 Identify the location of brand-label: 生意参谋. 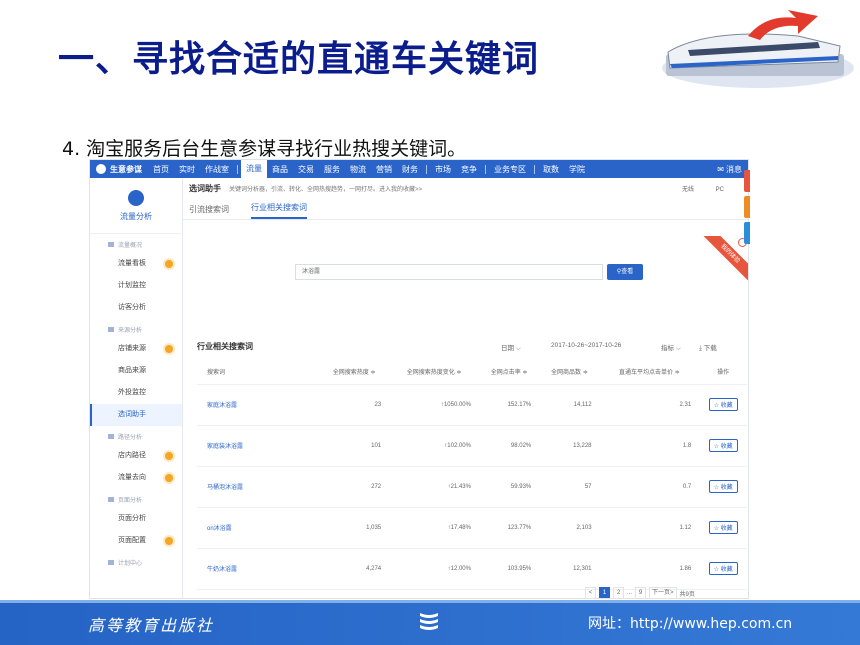
(126, 169).